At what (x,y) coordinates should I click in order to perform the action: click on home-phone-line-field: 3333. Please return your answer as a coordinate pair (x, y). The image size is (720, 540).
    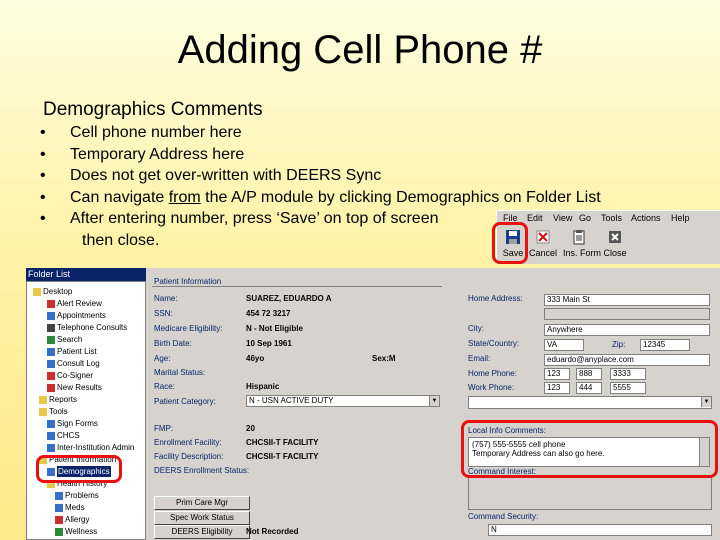
    Looking at the image, I should click on (628, 374).